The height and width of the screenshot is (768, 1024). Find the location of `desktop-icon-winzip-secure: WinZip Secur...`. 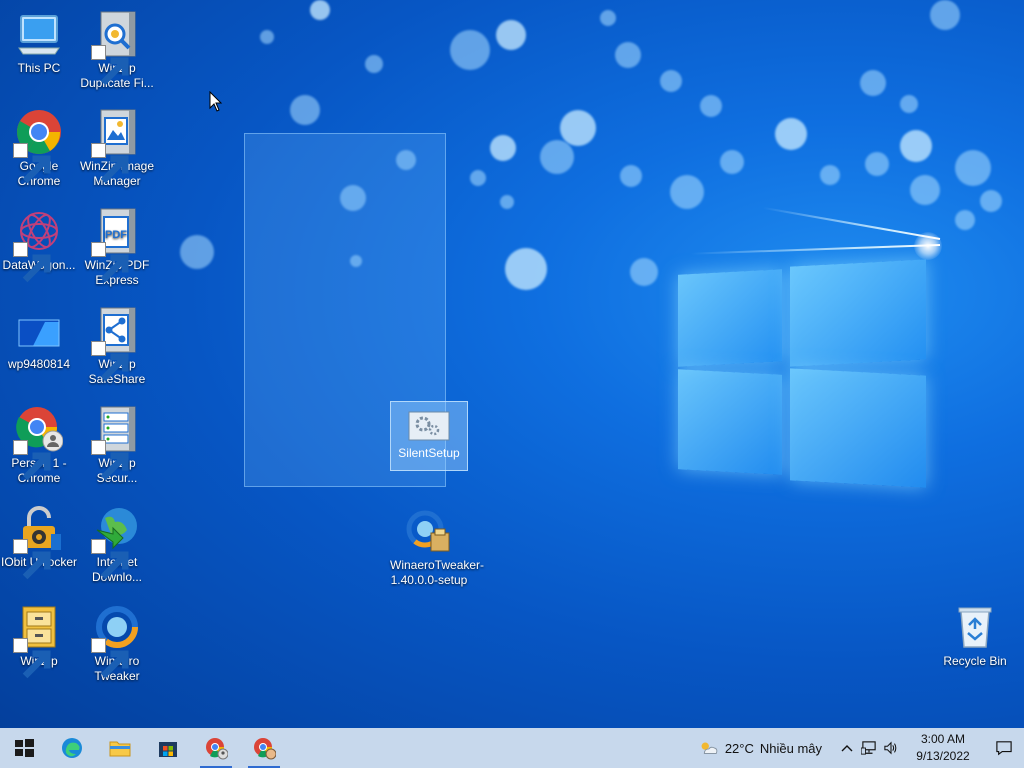

desktop-icon-winzip-secure: WinZip Secur... is located at coordinates (117, 445).